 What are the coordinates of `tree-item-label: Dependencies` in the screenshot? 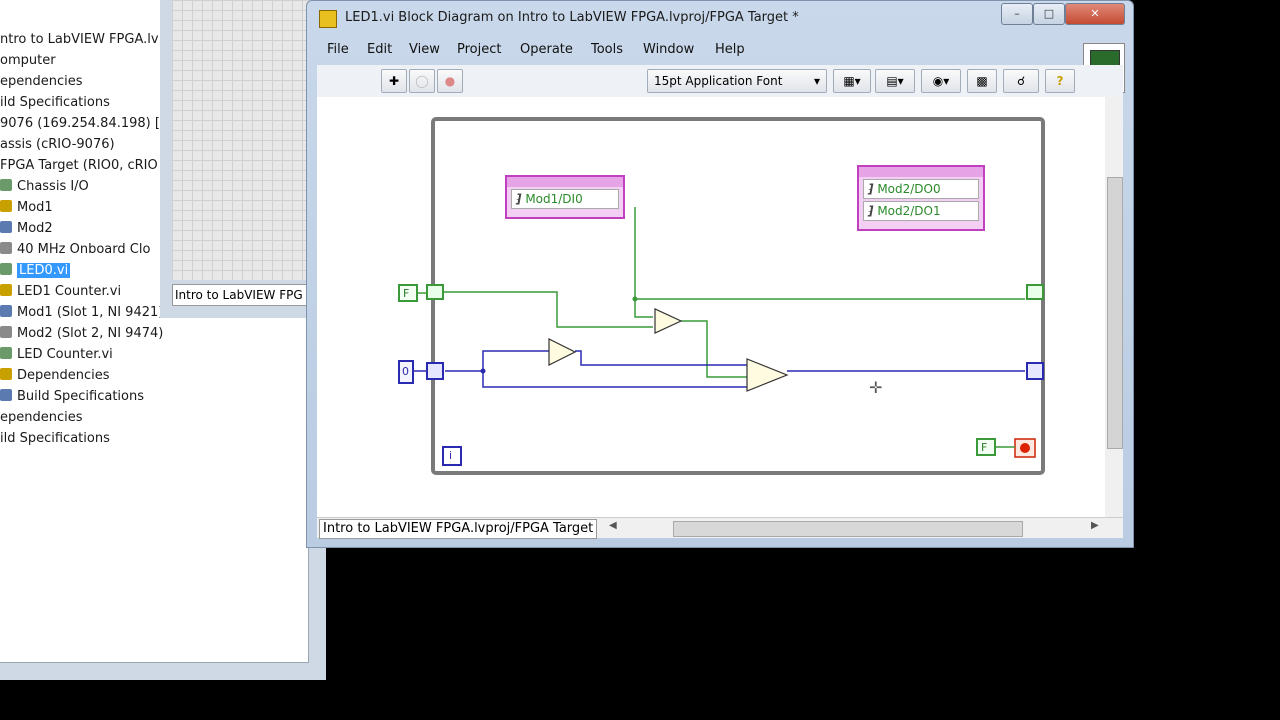 It's located at (63, 375).